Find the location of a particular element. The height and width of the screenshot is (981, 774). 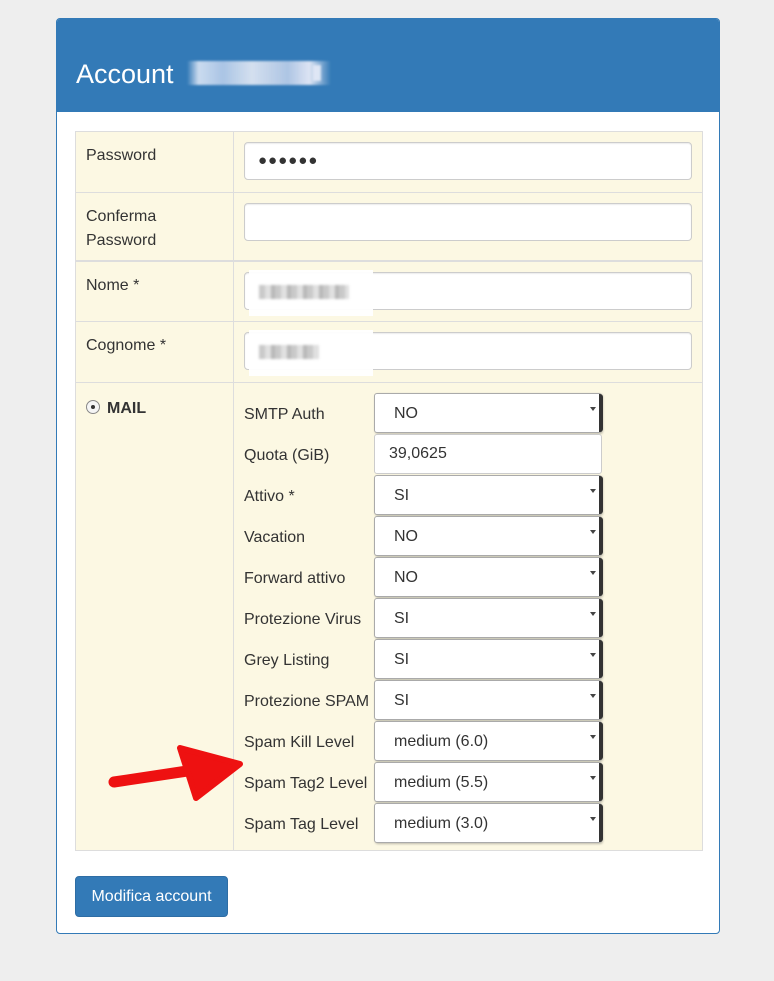

virus-select: SI is located at coordinates (488, 618).